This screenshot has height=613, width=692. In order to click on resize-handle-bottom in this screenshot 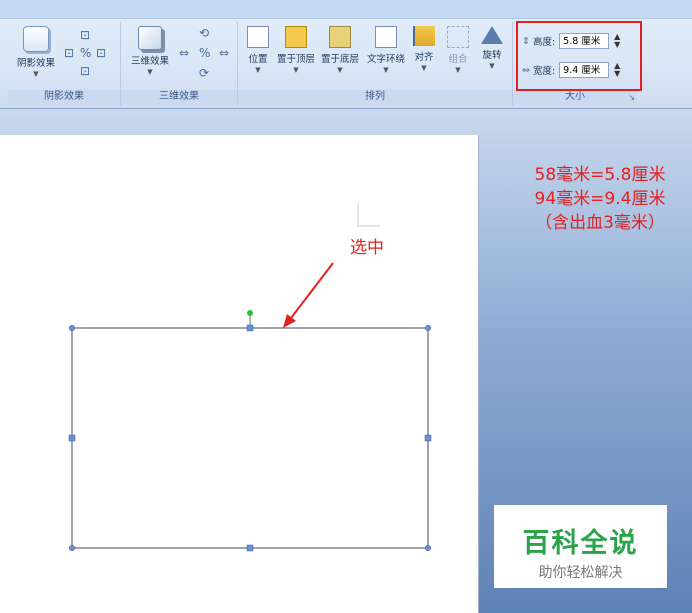, I will do `click(250, 548)`.